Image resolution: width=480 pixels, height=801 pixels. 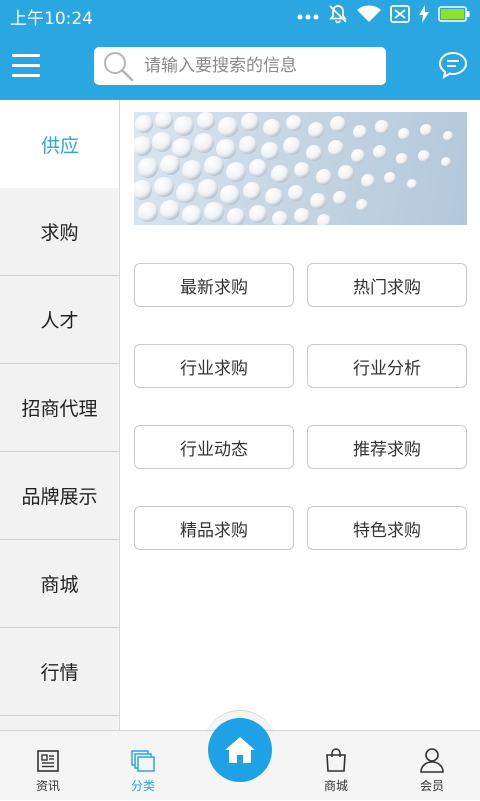 What do you see at coordinates (214, 366) in the screenshot?
I see `industry-purchase-button: 行业求购` at bounding box center [214, 366].